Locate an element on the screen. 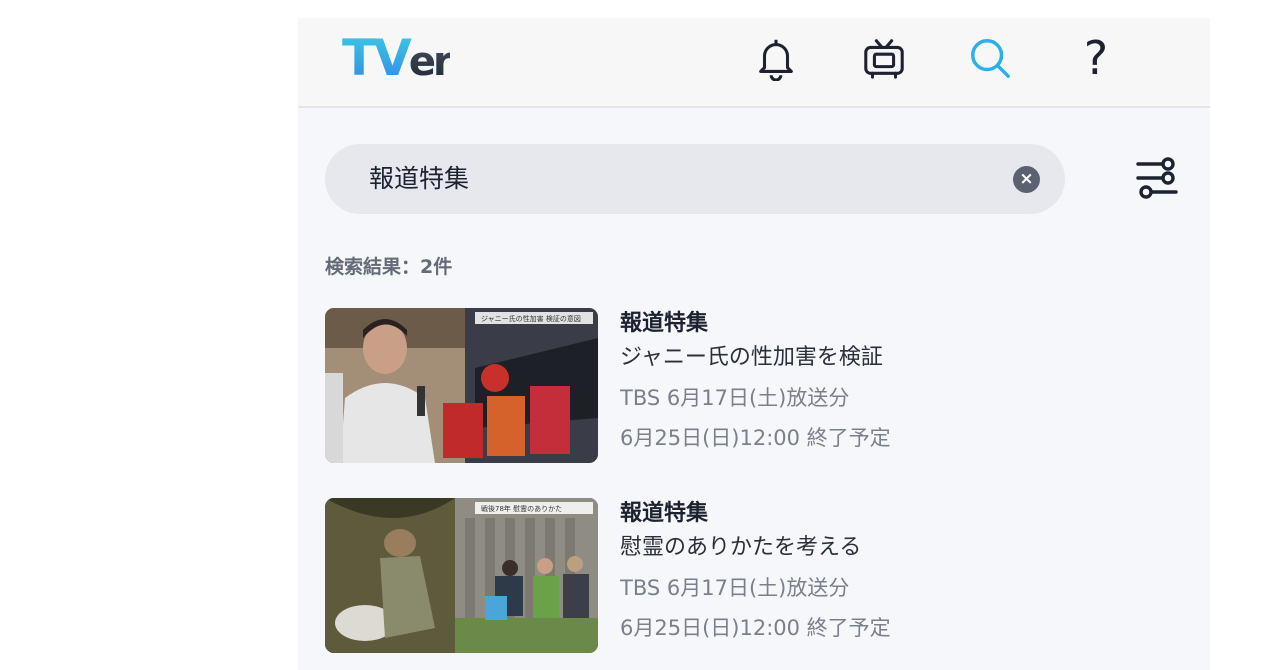 This screenshot has height=670, width=1280. thumbnail-image: 戦後78年 慰霊のありかた is located at coordinates (461, 575).